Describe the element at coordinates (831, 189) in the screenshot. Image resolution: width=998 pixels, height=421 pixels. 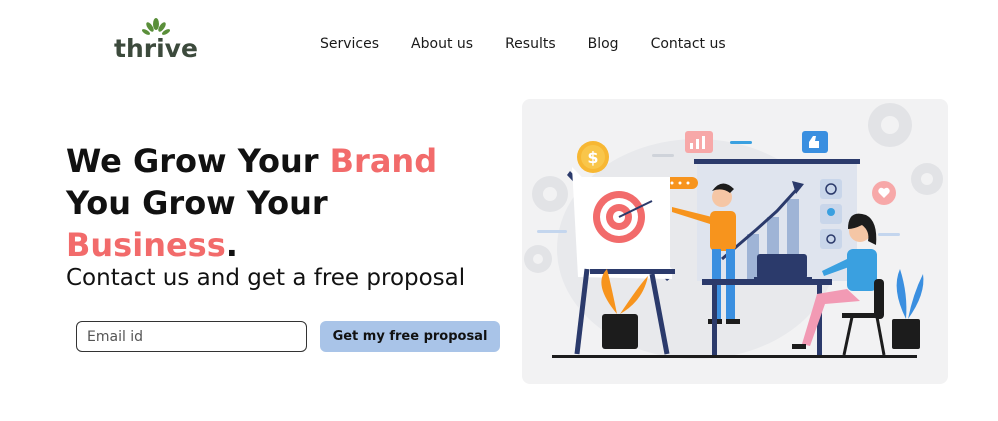
I see `target-small-icon` at that location.